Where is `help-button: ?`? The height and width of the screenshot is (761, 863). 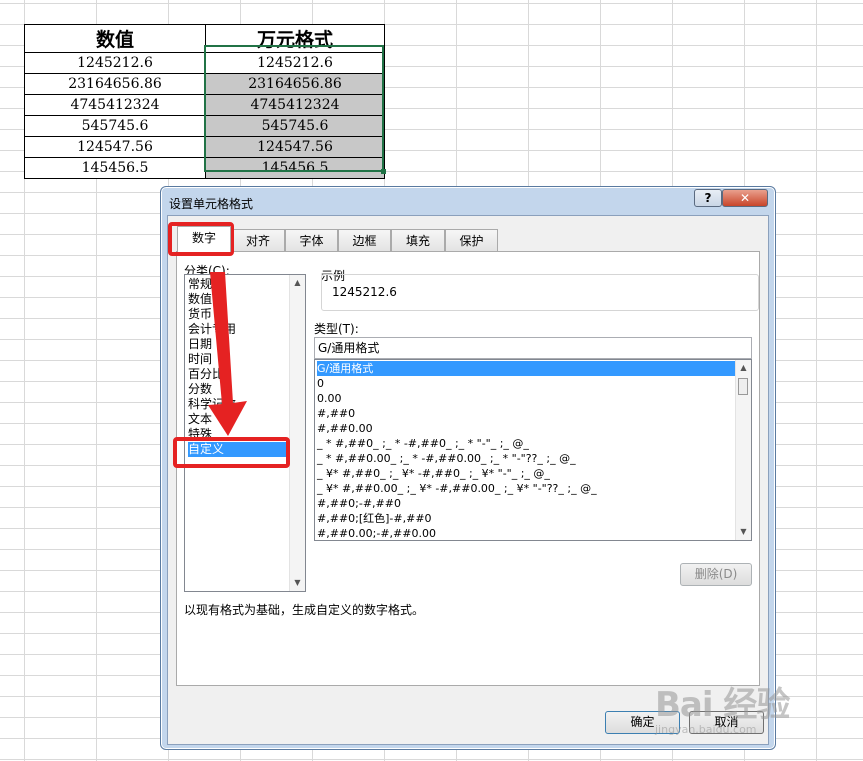 help-button: ? is located at coordinates (708, 198).